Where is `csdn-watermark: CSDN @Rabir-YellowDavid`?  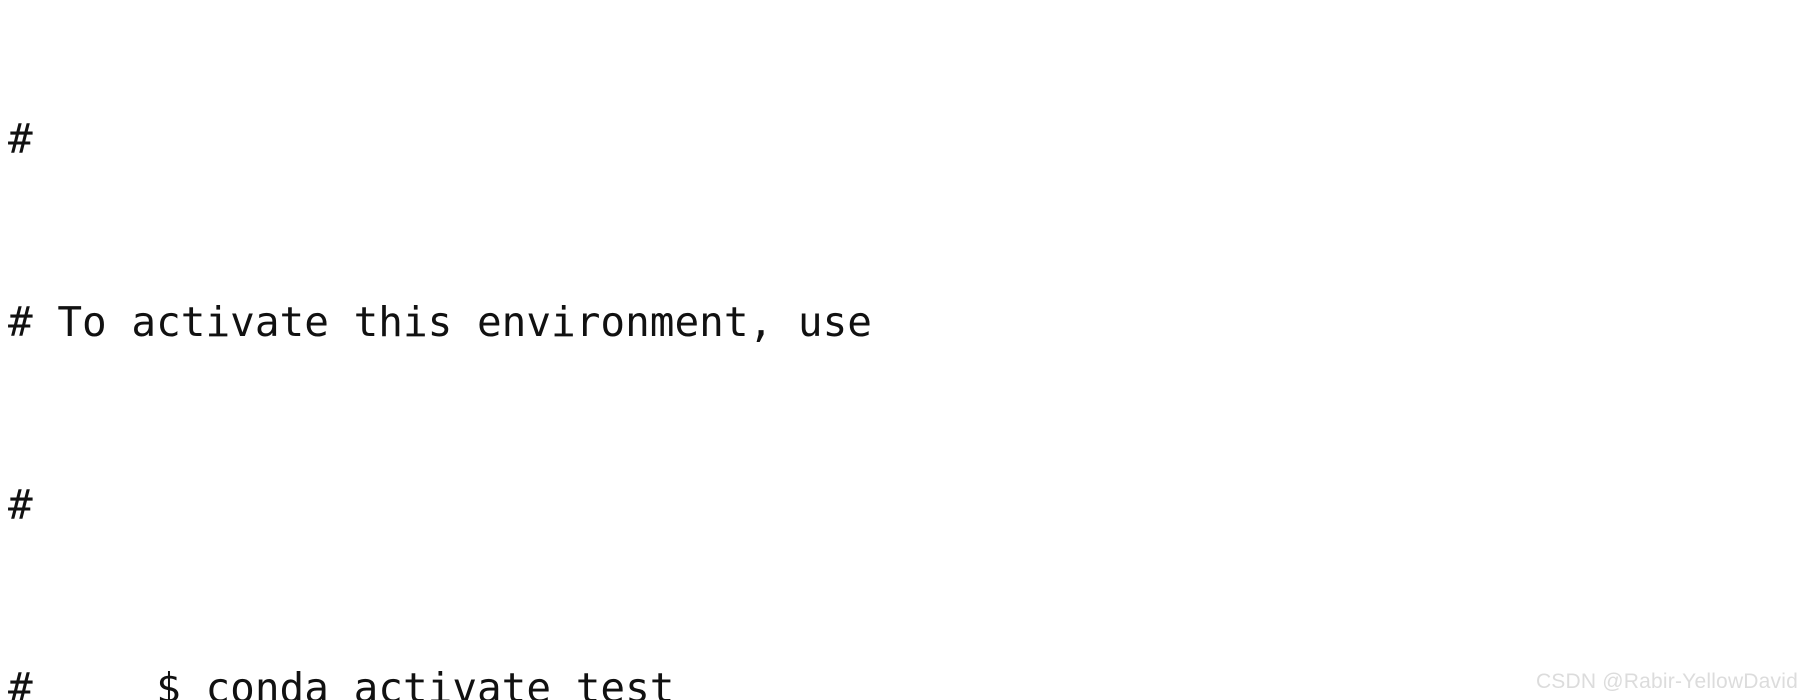
csdn-watermark: CSDN @Rabir-YellowDavid is located at coordinates (1666, 681).